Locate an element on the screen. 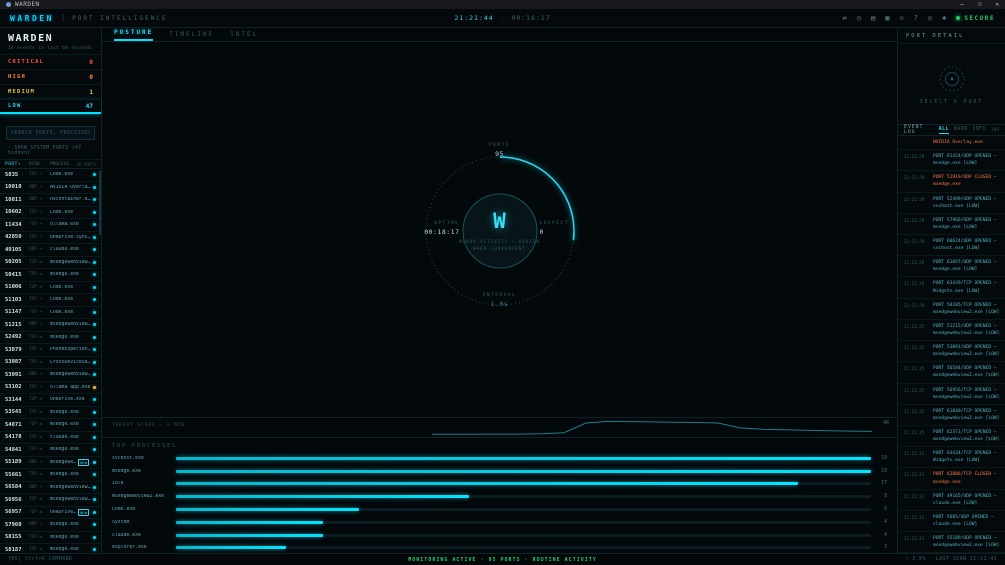 The image size is (1005, 565). port-table-header: PORT↑ RISK PROCESS 48 PORTS is located at coordinates (50, 164).